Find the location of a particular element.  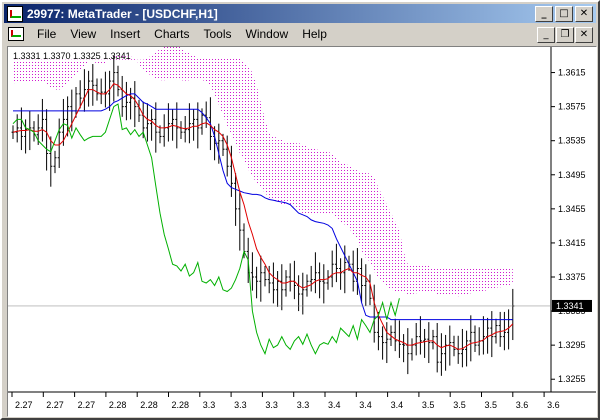

x-tick-label-5: 2.28 is located at coordinates (181, 405).